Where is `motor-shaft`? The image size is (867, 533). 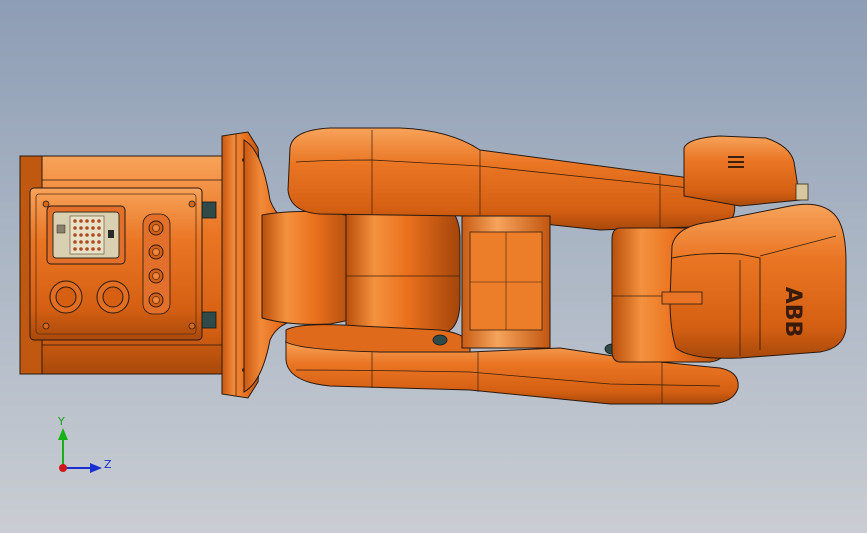 motor-shaft is located at coordinates (506, 282).